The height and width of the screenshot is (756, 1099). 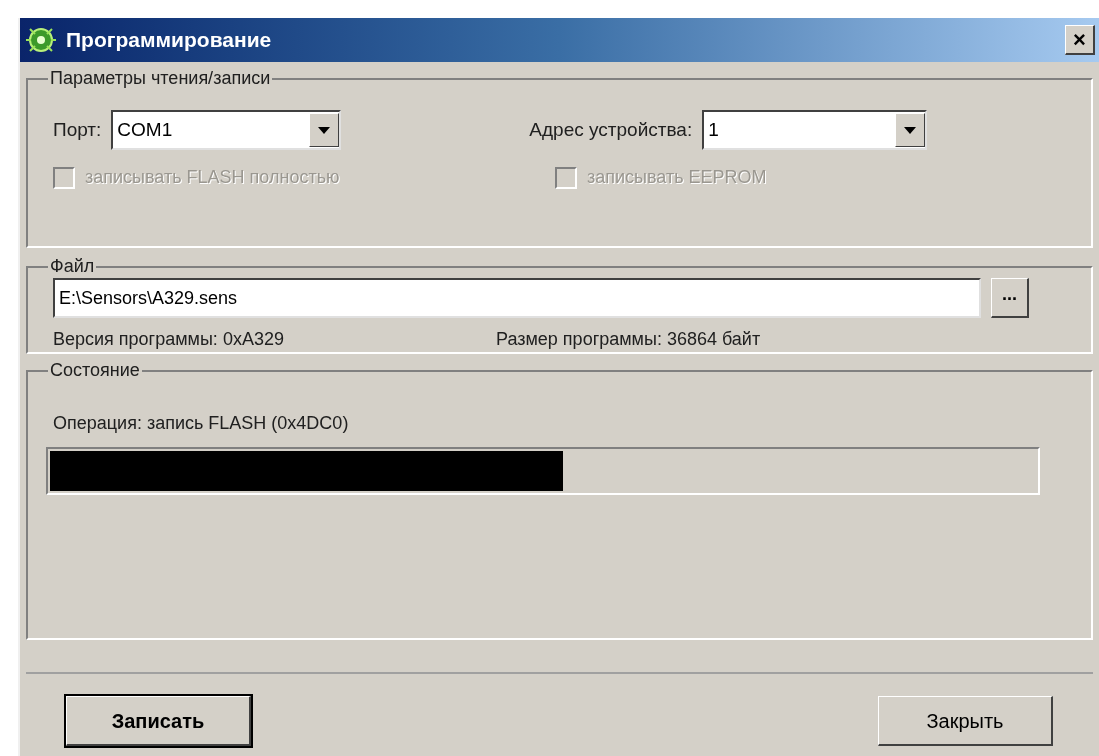 What do you see at coordinates (226, 130) in the screenshot?
I see `port-dropdown: COM1` at bounding box center [226, 130].